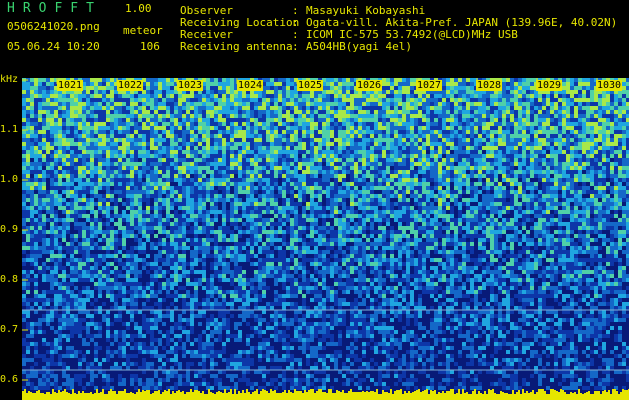 This screenshot has height=400, width=629. What do you see at coordinates (9, 229) in the screenshot?
I see `y-tick-label: 0.9` at bounding box center [9, 229].